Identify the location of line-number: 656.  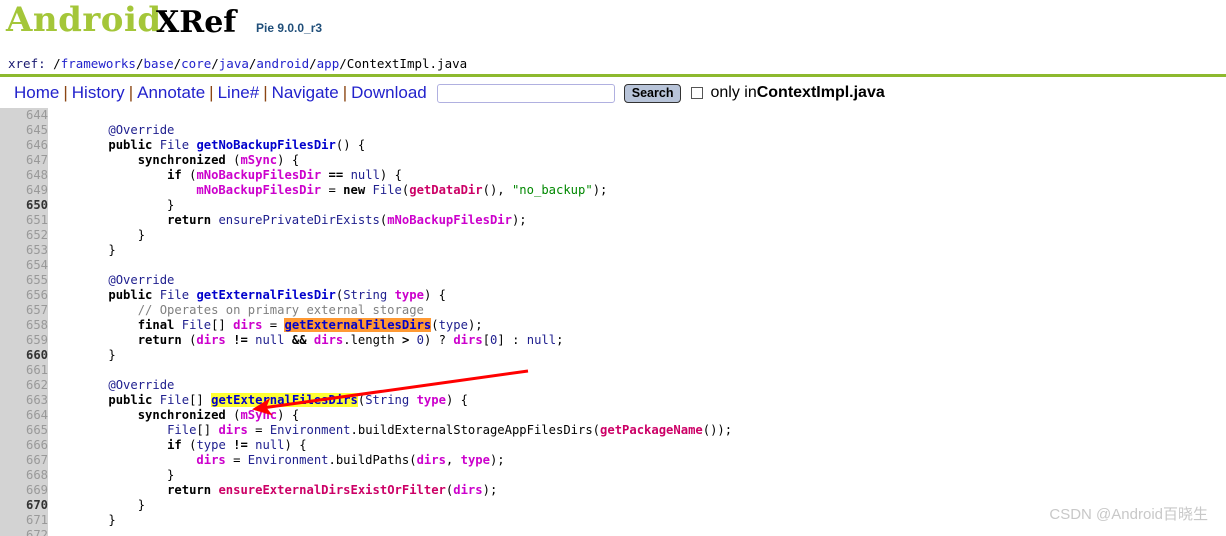
(26, 295).